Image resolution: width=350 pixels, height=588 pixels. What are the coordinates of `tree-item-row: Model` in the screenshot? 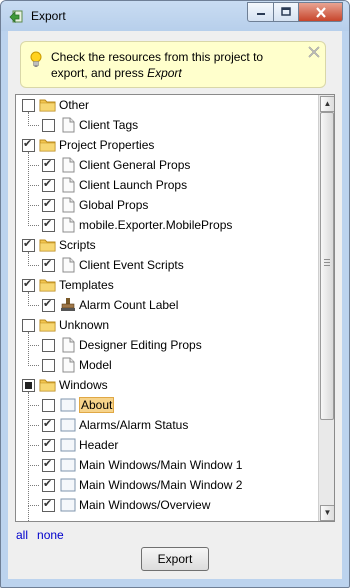 It's located at (167, 366).